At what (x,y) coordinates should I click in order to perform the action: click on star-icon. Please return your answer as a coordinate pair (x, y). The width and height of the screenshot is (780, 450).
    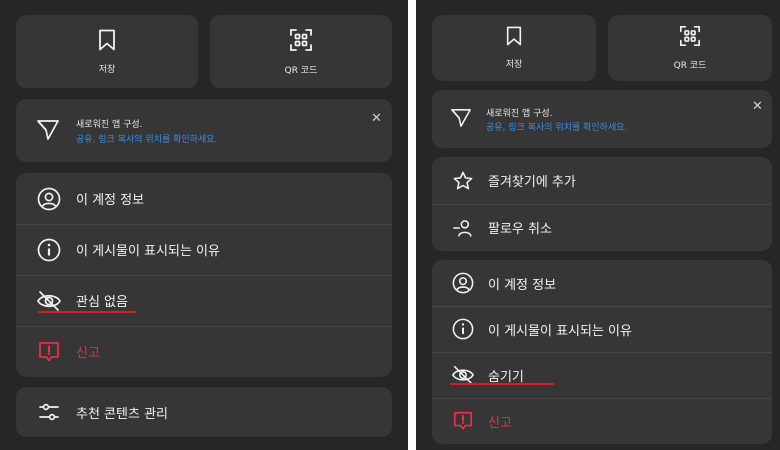
    Looking at the image, I should click on (463, 181).